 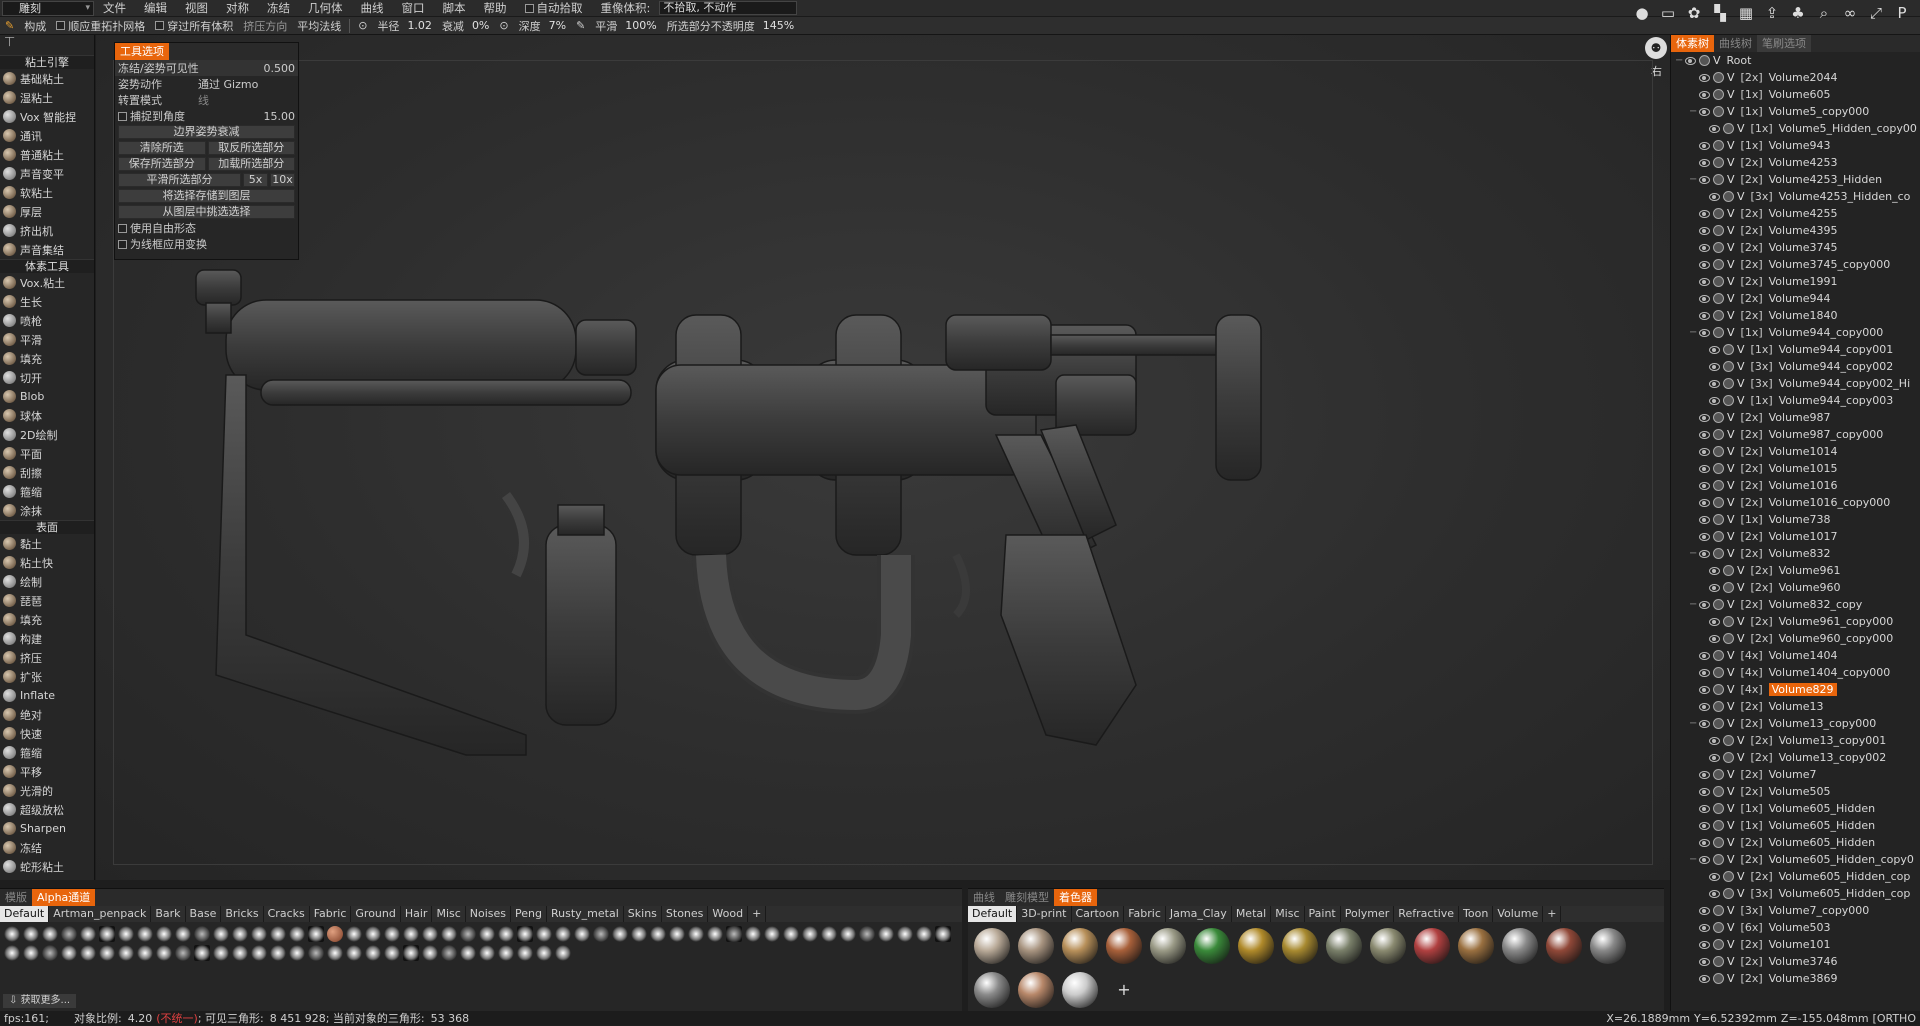 I want to click on p-icon: P, so click(x=1902, y=13).